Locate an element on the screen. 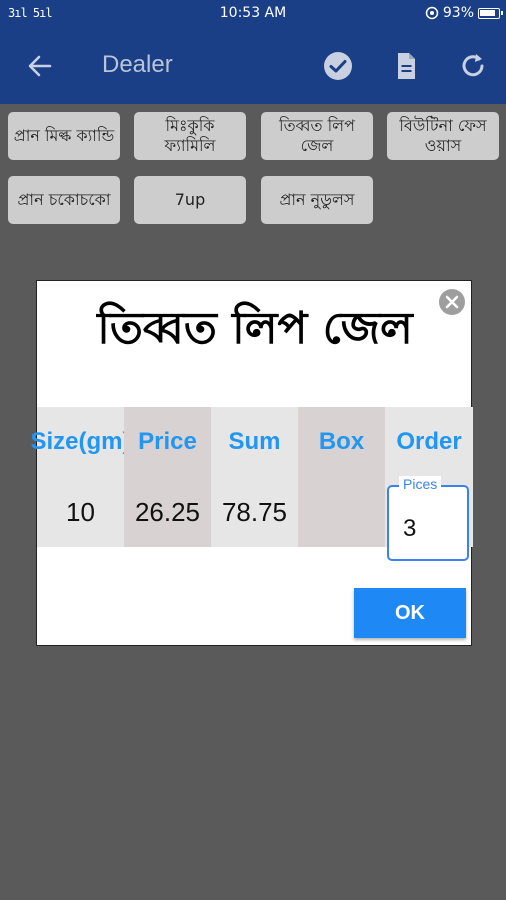 Image resolution: width=506 pixels, height=900 pixels. sum-header: Sum is located at coordinates (254, 441).